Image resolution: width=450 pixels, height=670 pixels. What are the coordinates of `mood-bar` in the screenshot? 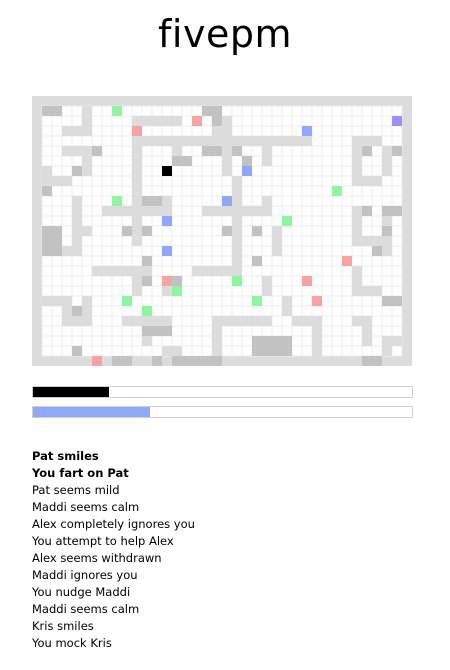 It's located at (222, 412).